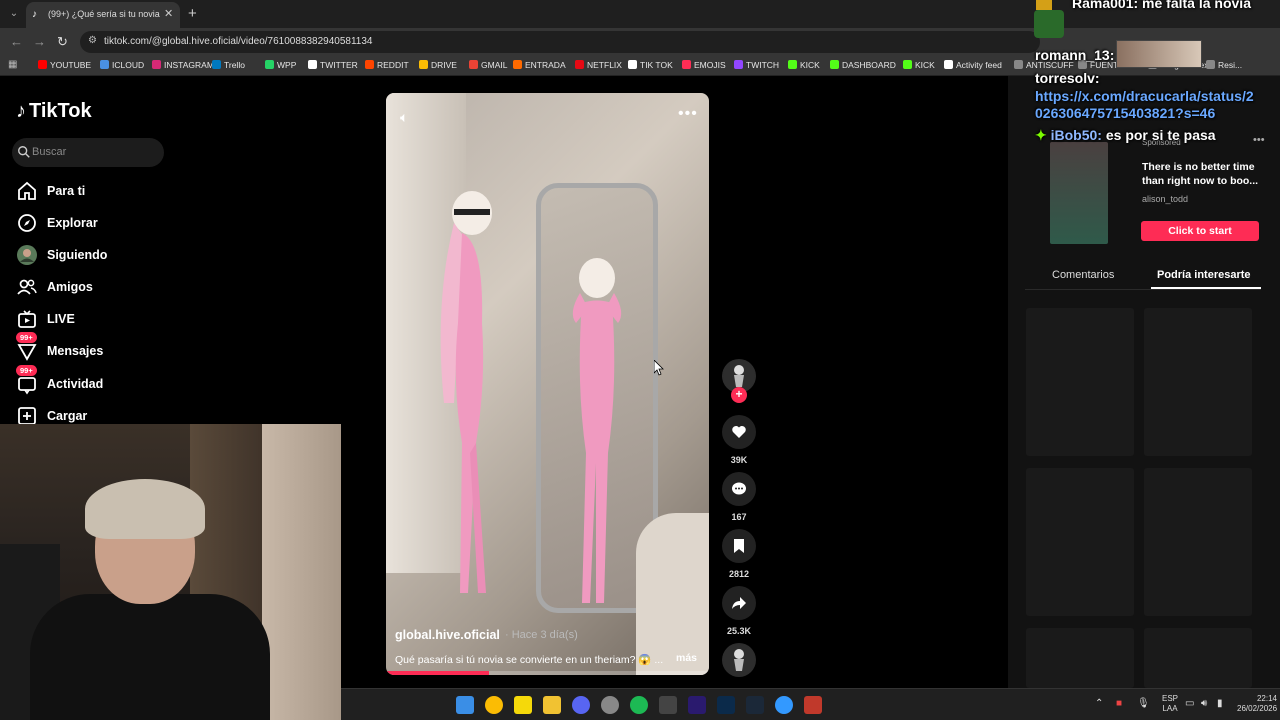 This screenshot has height=720, width=1280. Describe the element at coordinates (726, 705) in the screenshot. I see `photoshop-icon` at that location.